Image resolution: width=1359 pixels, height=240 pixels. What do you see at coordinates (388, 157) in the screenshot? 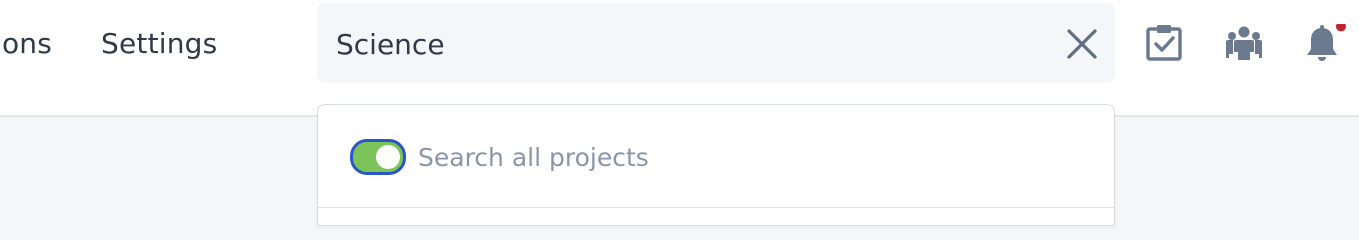
I see `toggle-knob` at bounding box center [388, 157].